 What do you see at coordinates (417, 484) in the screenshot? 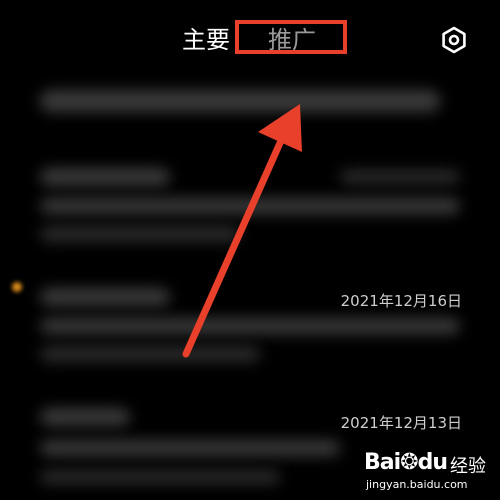
I see `watermark-url: jingyan.baidu.com` at bounding box center [417, 484].